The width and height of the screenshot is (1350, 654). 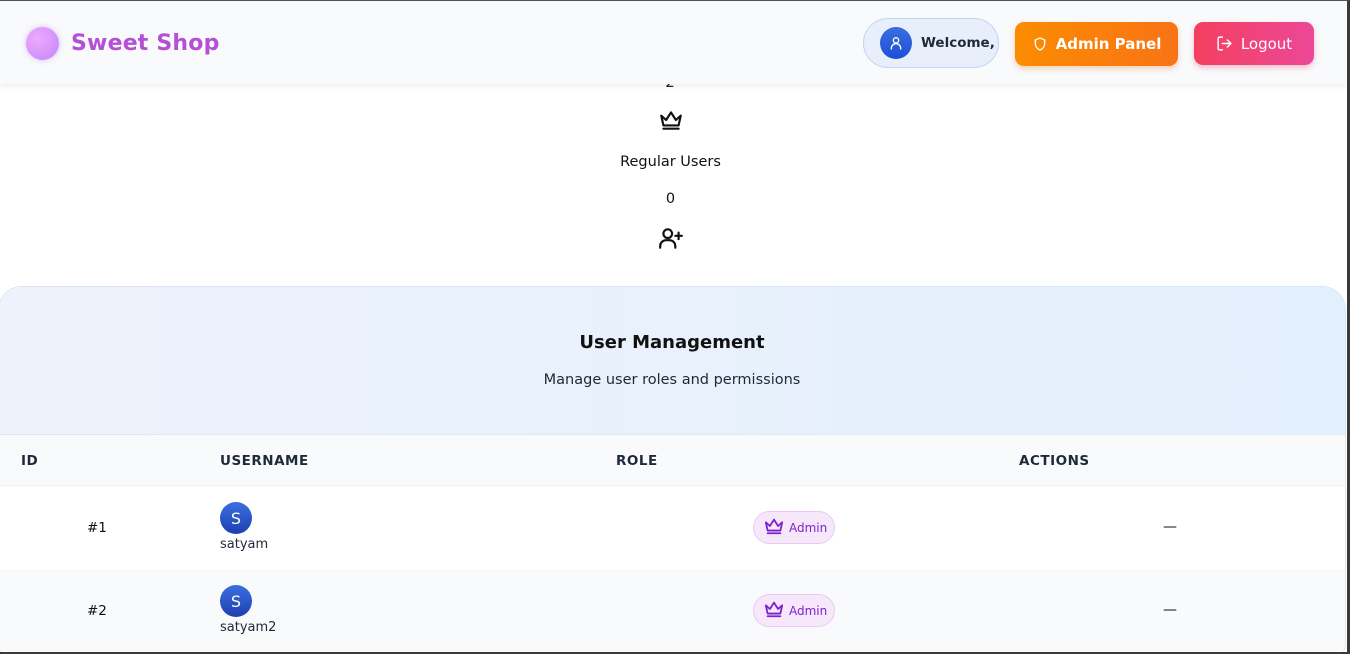 What do you see at coordinates (672, 527) in the screenshot?
I see `table-row: #1 S satyam Admin —` at bounding box center [672, 527].